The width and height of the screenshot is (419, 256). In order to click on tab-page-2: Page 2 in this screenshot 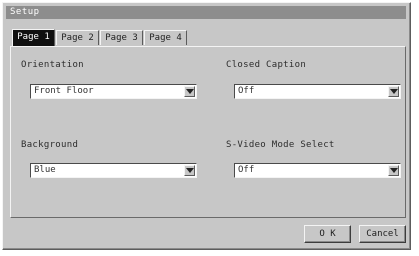, I will do `click(77, 37)`.